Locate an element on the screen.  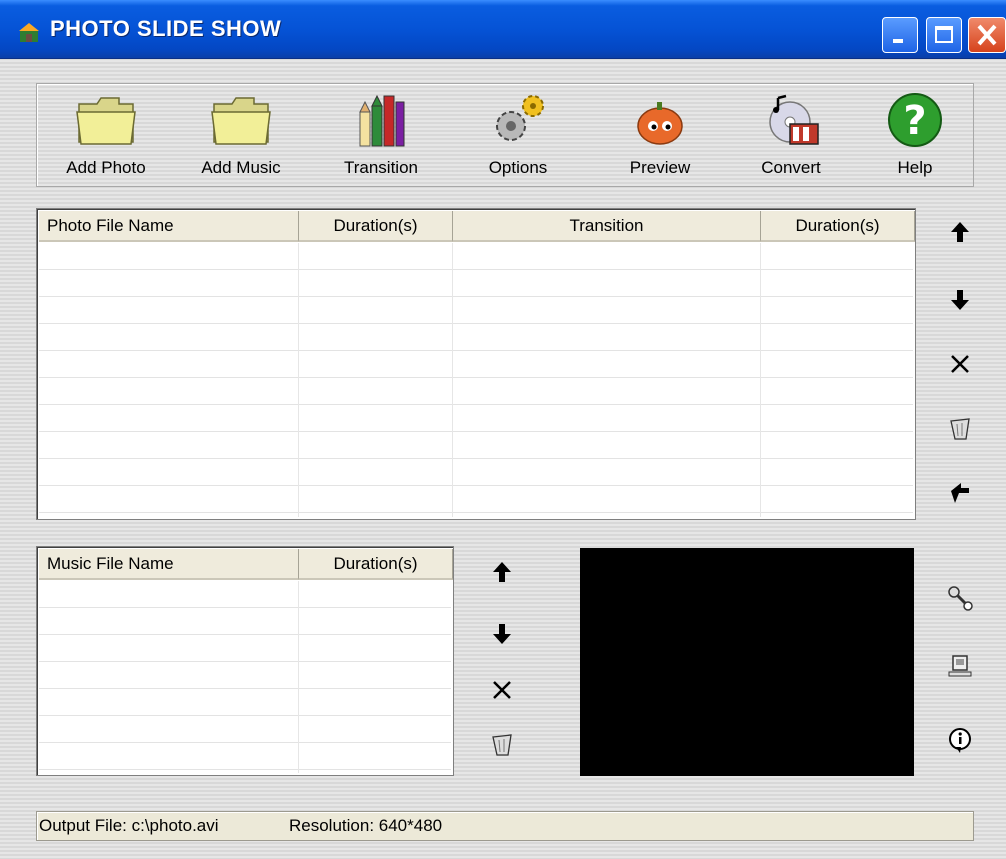
pointer-icon is located at coordinates (960, 493).